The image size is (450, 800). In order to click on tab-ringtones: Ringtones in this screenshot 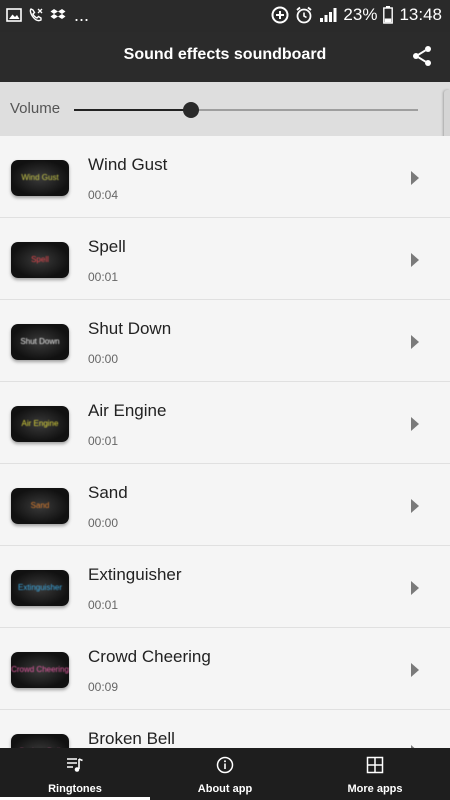, I will do `click(75, 774)`.